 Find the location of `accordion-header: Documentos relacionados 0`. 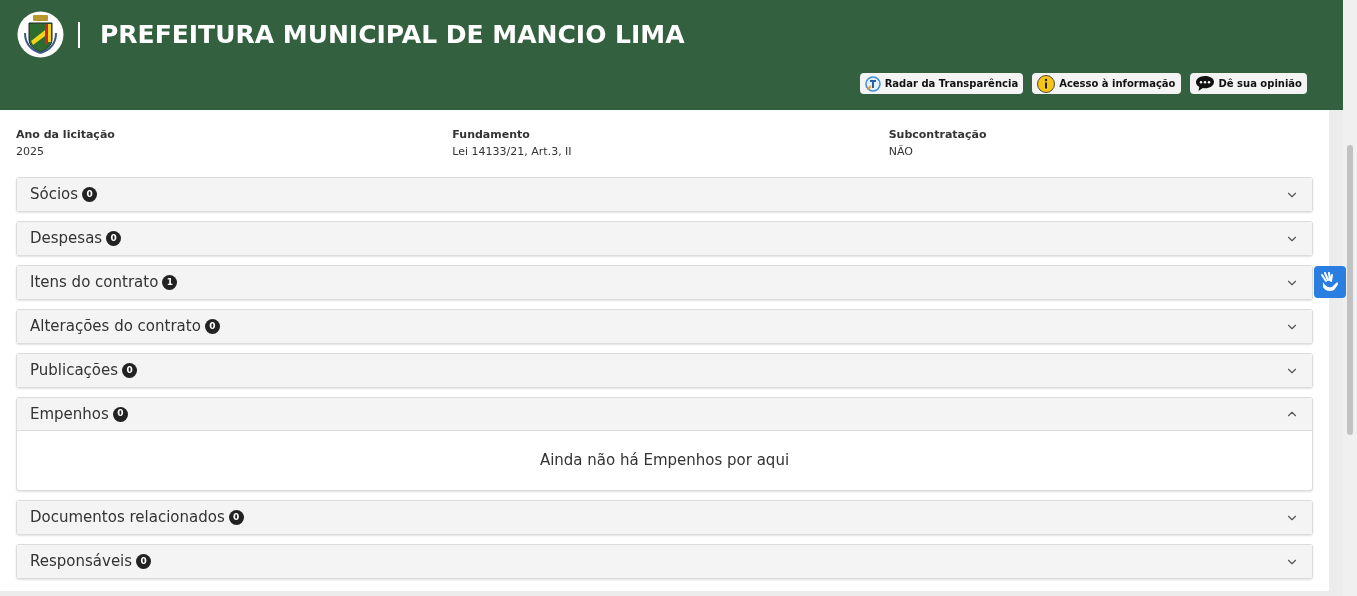

accordion-header: Documentos relacionados 0 is located at coordinates (664, 517).